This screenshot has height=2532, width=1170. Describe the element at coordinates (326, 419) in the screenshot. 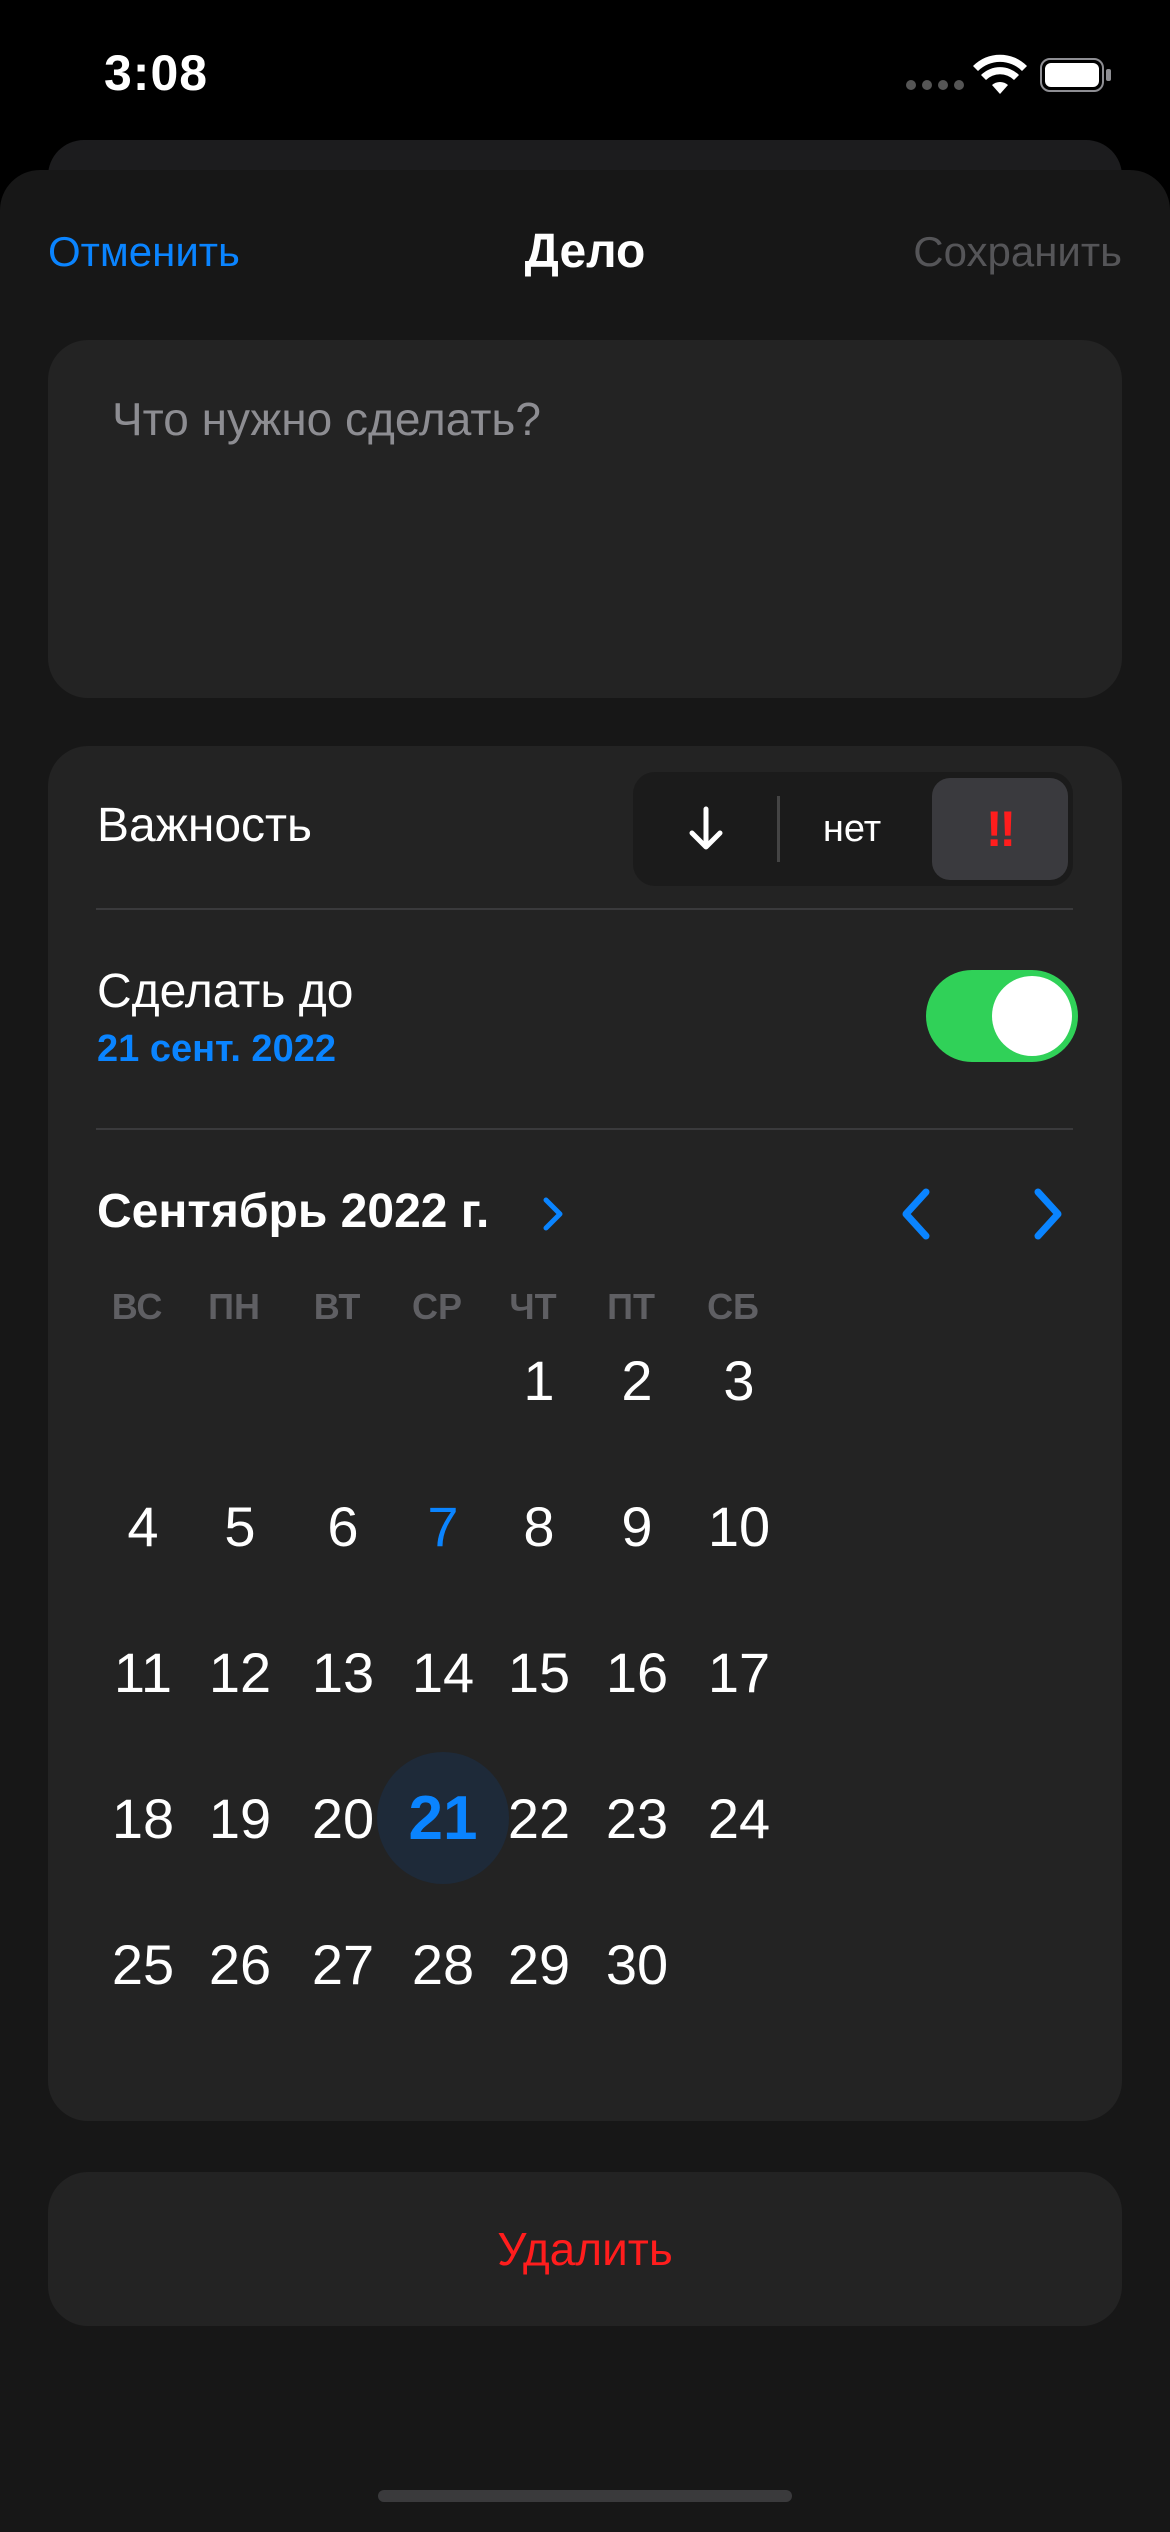

I see `task-text-placeholder: Что нужно сделать?` at that location.